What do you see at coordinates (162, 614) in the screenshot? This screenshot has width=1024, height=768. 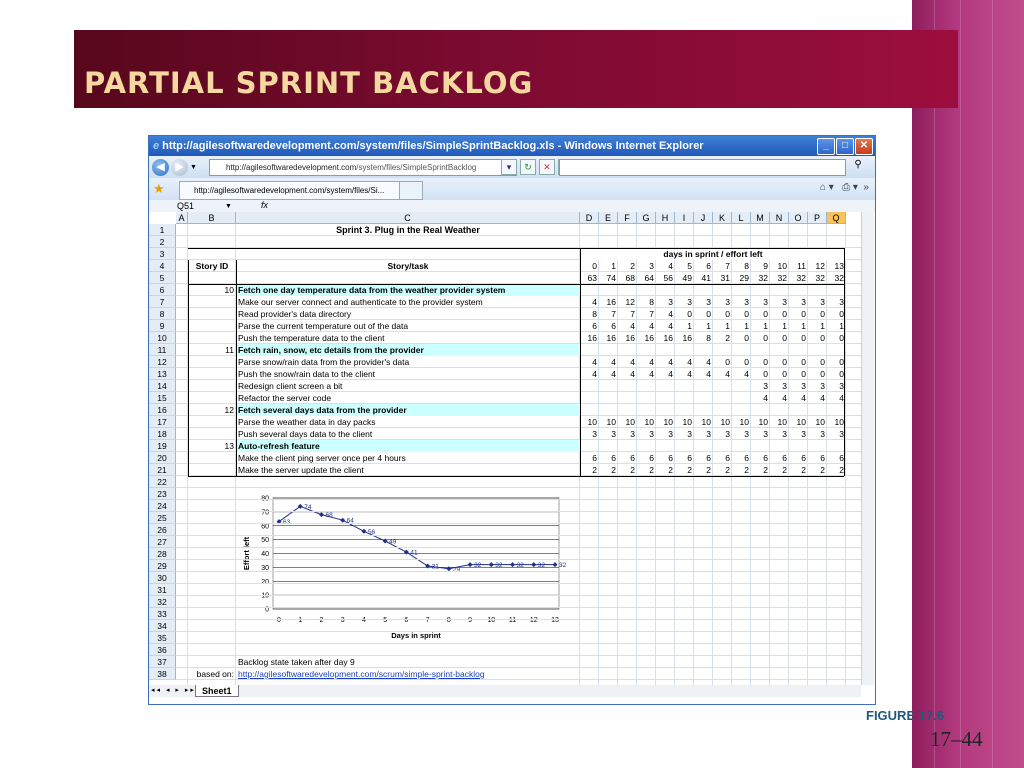 I see `row-header-33: 33` at bounding box center [162, 614].